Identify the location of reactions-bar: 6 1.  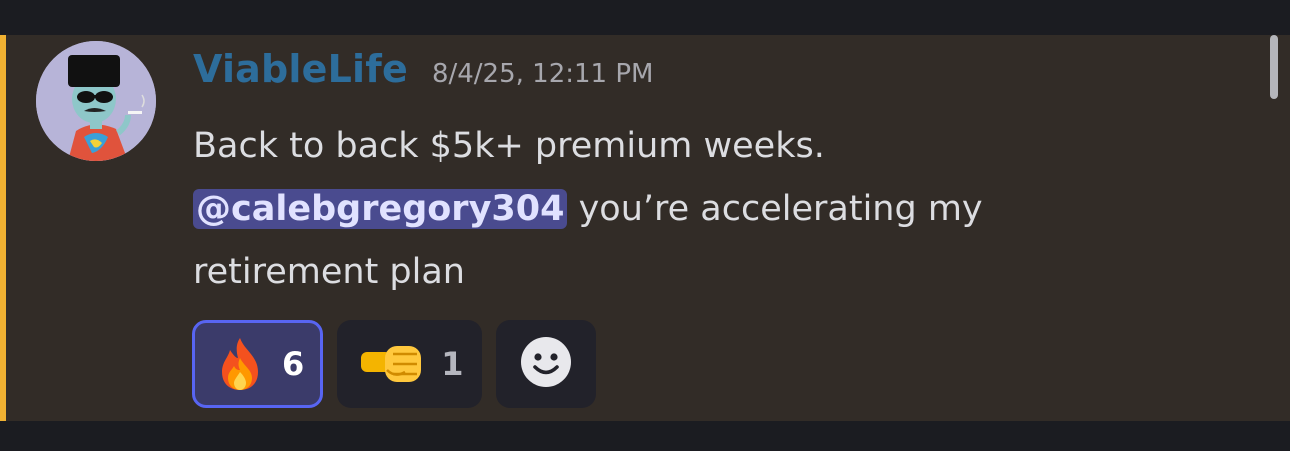
(394, 364).